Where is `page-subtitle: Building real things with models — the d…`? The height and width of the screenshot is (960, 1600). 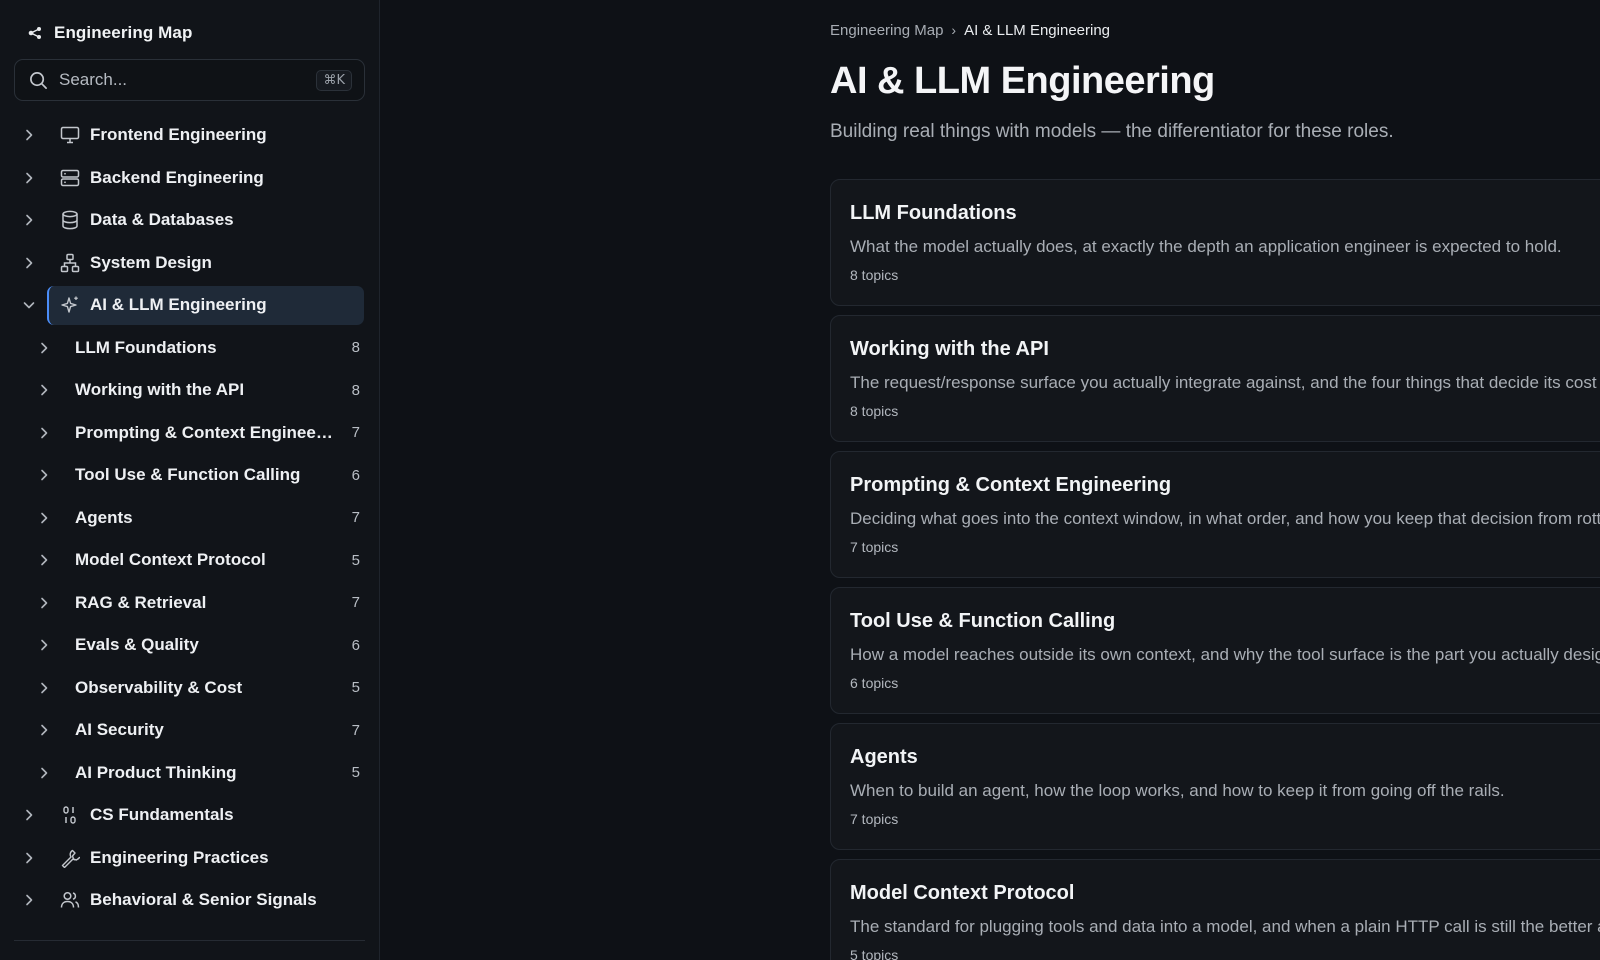
page-subtitle: Building real things with models — the d… is located at coordinates (1112, 131).